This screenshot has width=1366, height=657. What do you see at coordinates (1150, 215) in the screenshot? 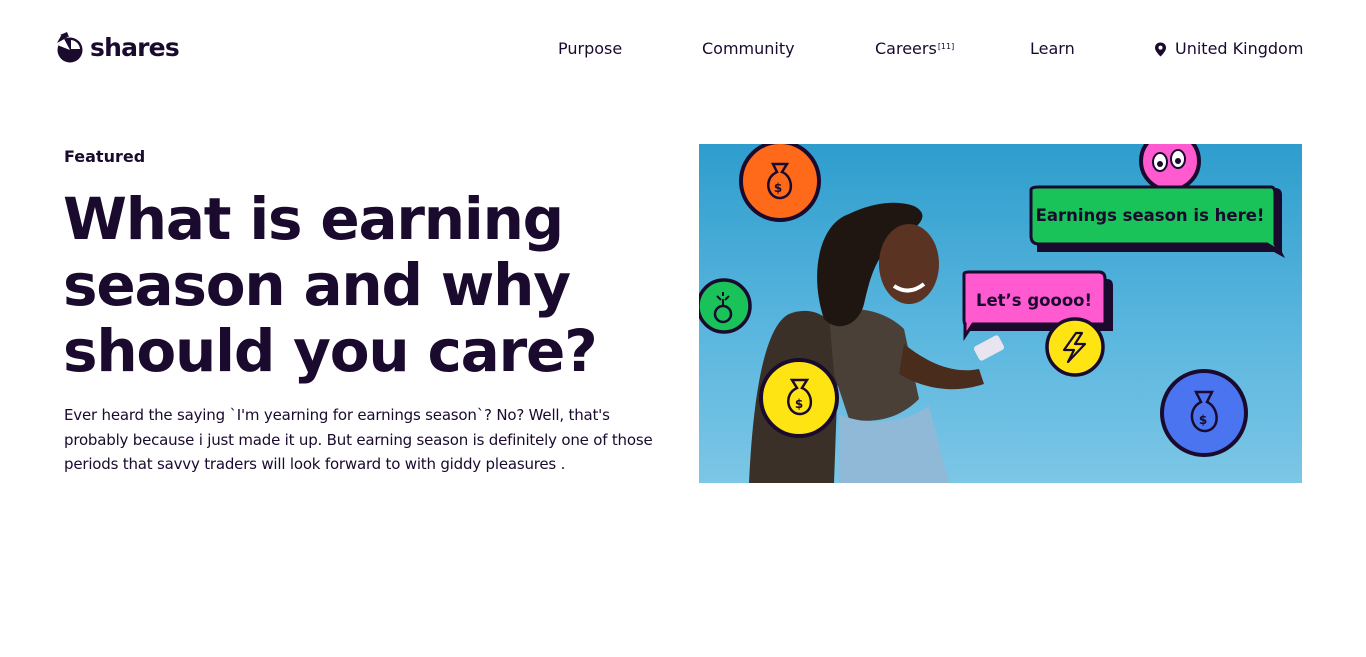
I see `bubble-earnings-text: Earnings season is here!` at bounding box center [1150, 215].